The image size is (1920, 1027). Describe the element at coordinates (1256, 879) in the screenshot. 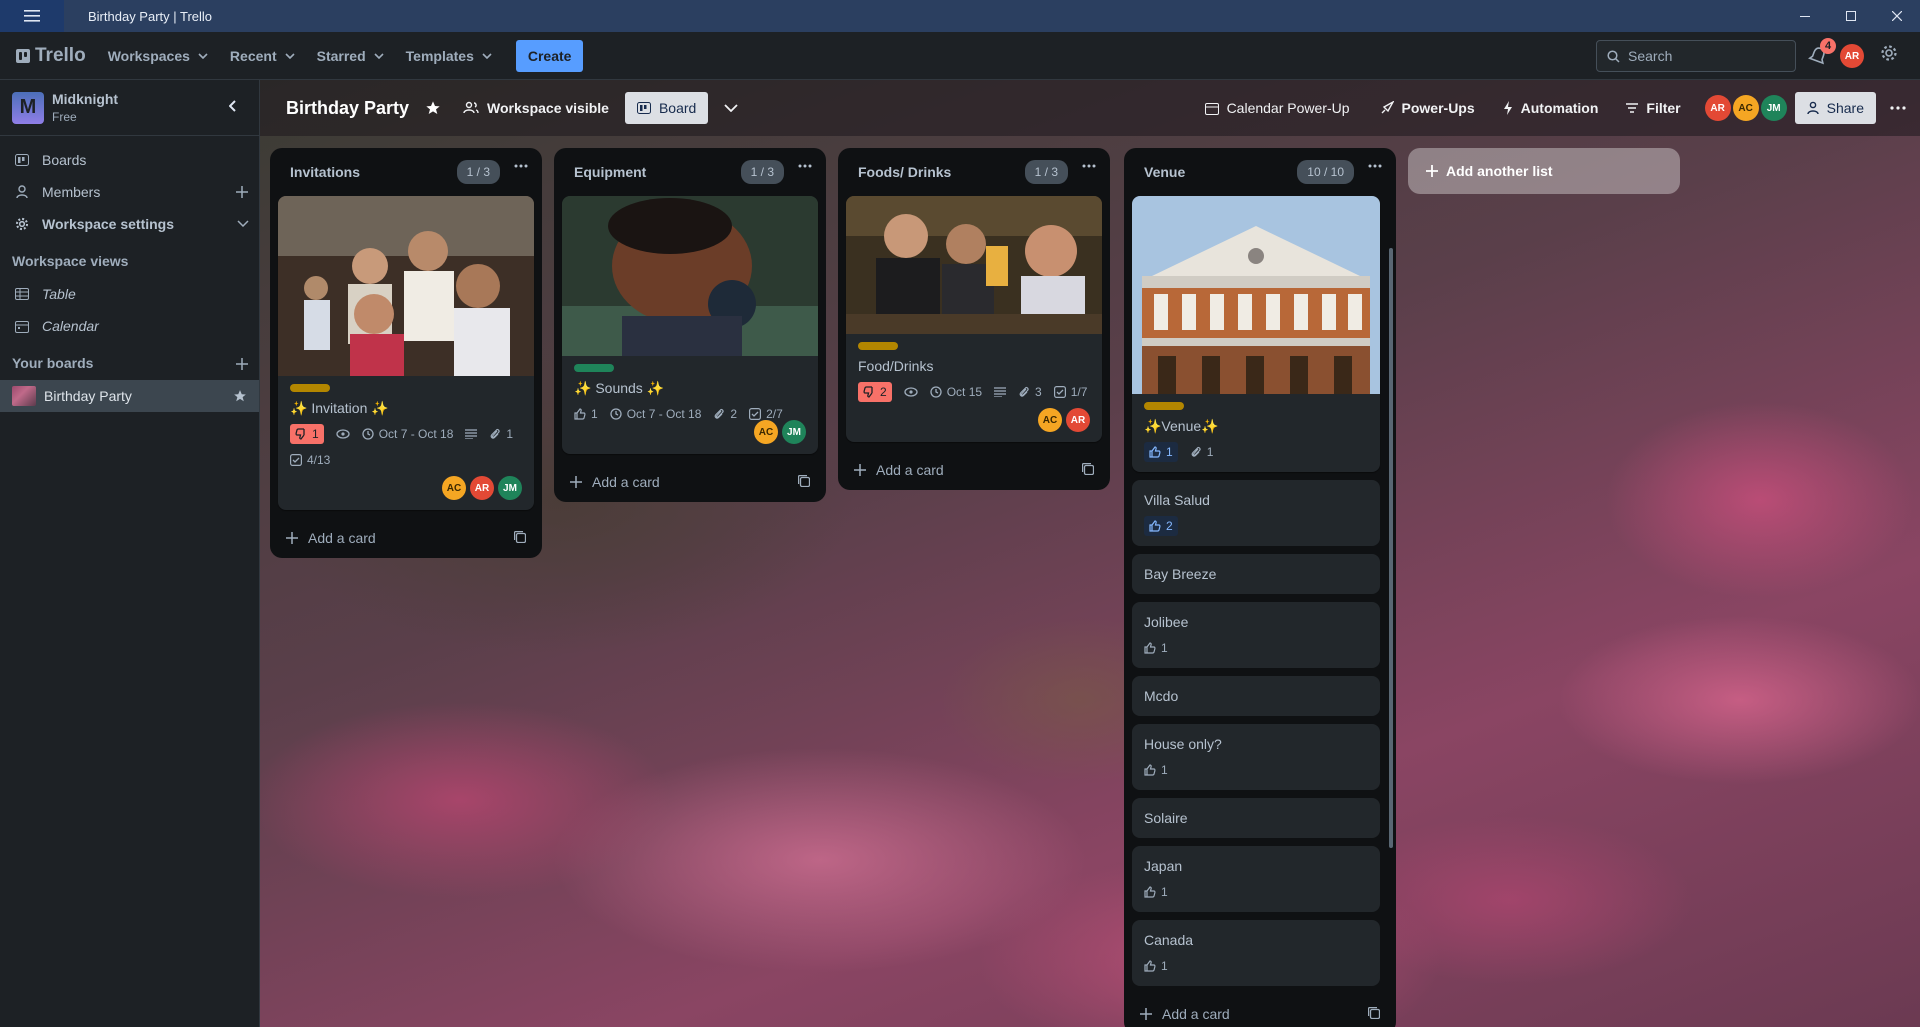

I see `card-japan: Japan 1` at that location.